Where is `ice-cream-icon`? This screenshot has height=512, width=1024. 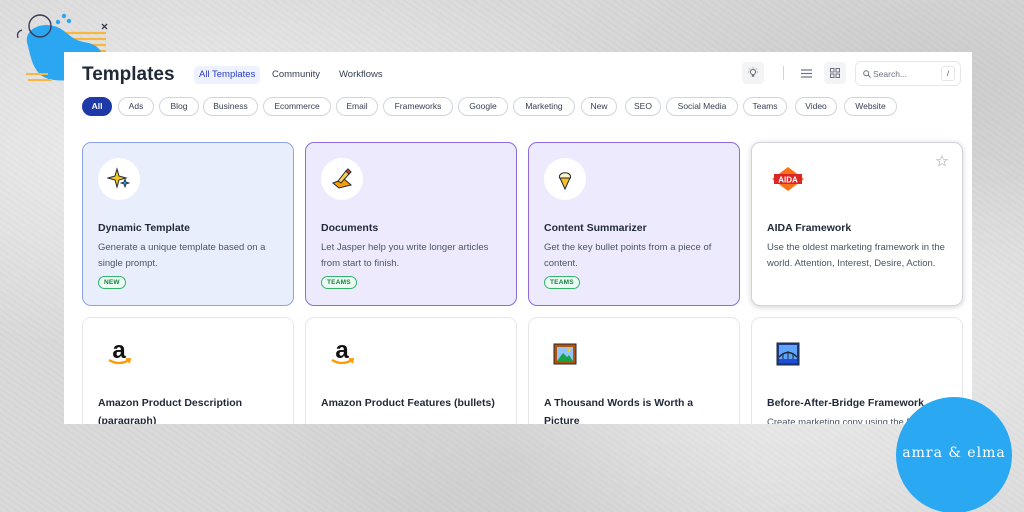 ice-cream-icon is located at coordinates (565, 179).